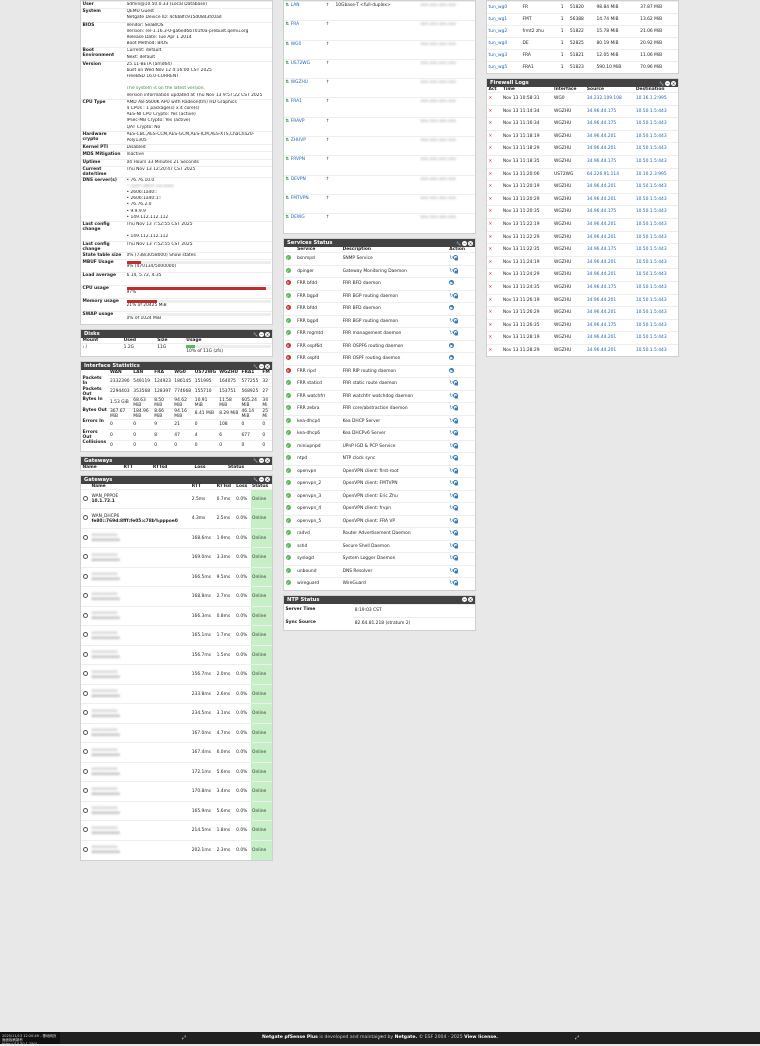 The height and width of the screenshot is (1046, 760). Describe the element at coordinates (296, 44) in the screenshot. I see `interface-name: WG0` at that location.